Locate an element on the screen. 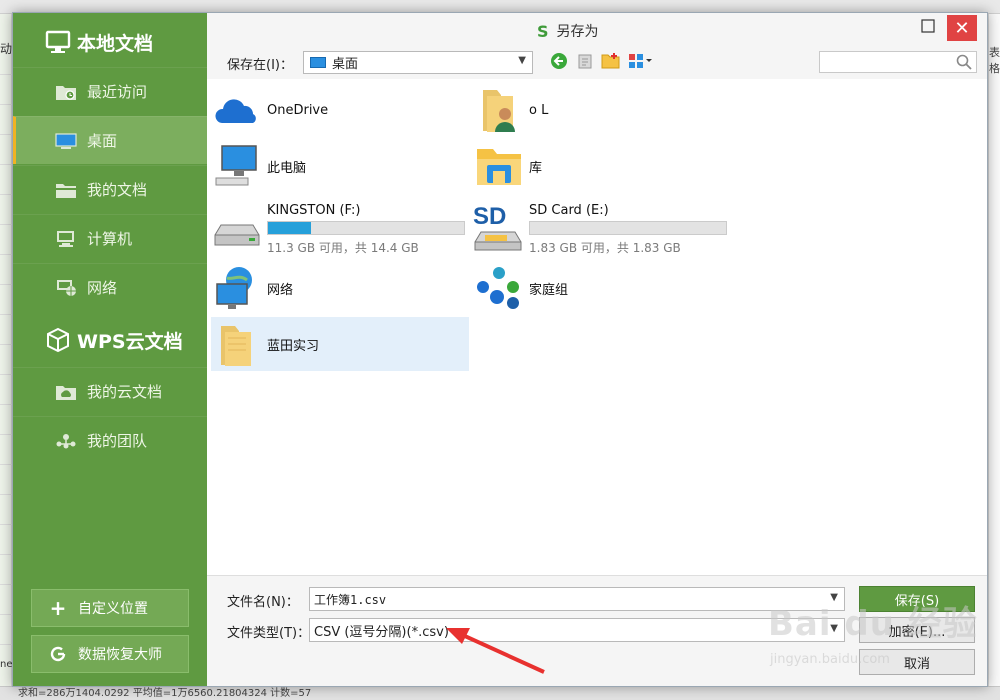  cube-icon is located at coordinates (58, 340).